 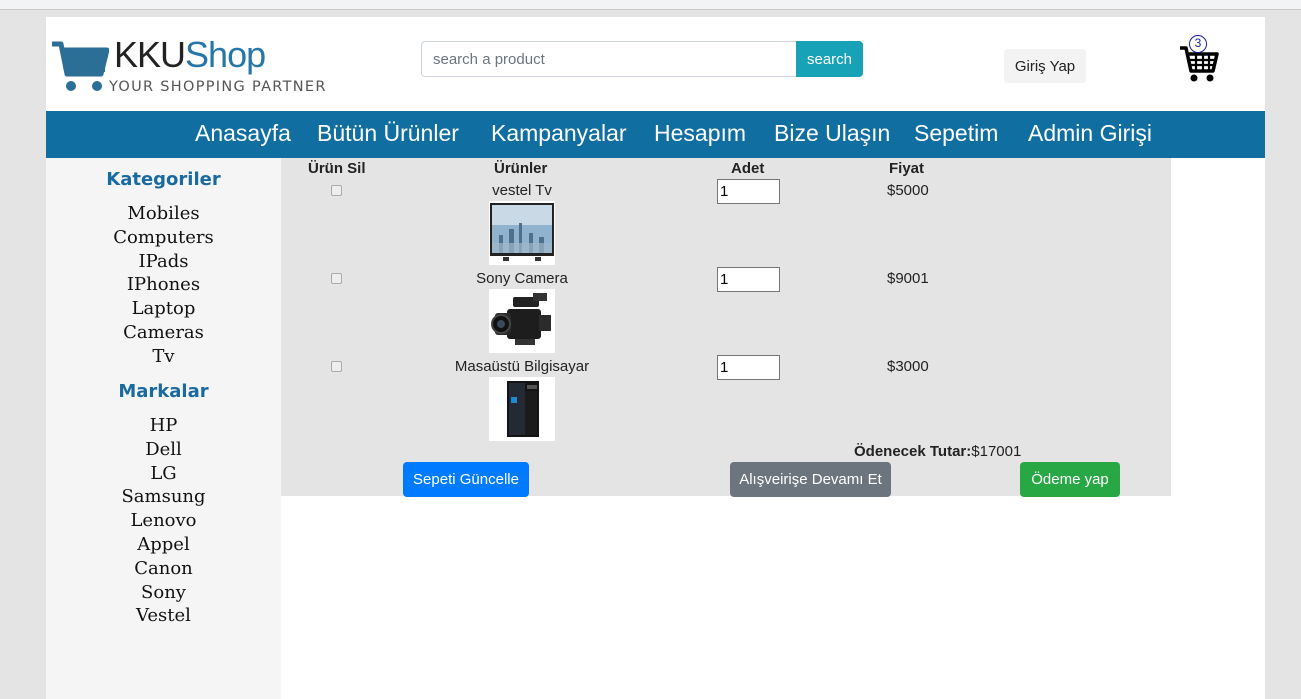 What do you see at coordinates (1045, 66) in the screenshot?
I see `login-button: Giriş Yap` at bounding box center [1045, 66].